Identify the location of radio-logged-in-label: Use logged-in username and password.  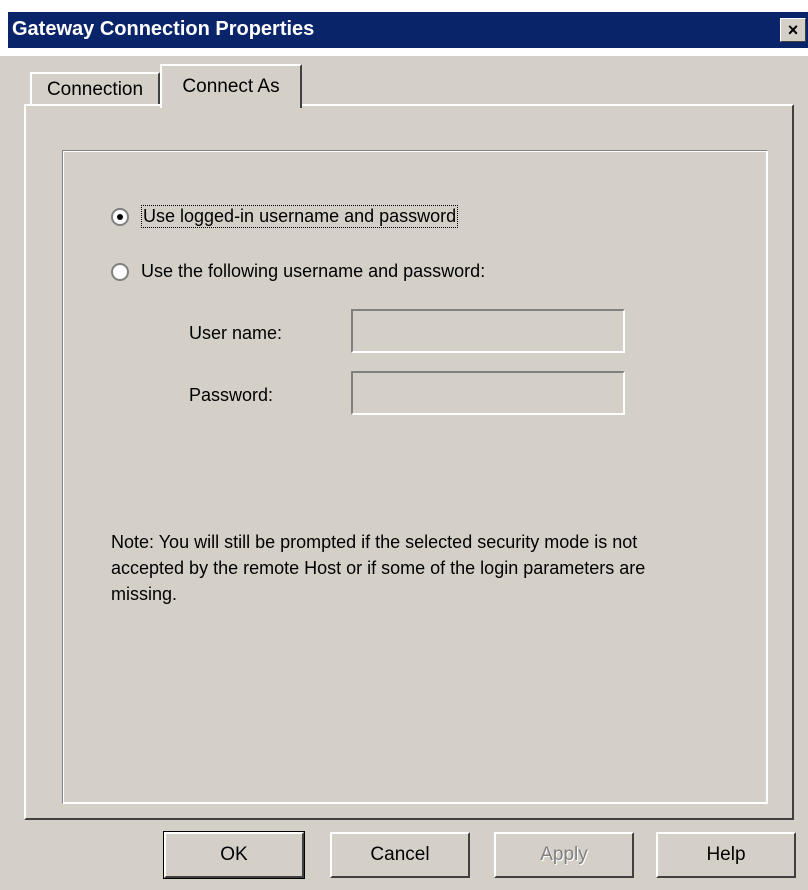
(300, 216).